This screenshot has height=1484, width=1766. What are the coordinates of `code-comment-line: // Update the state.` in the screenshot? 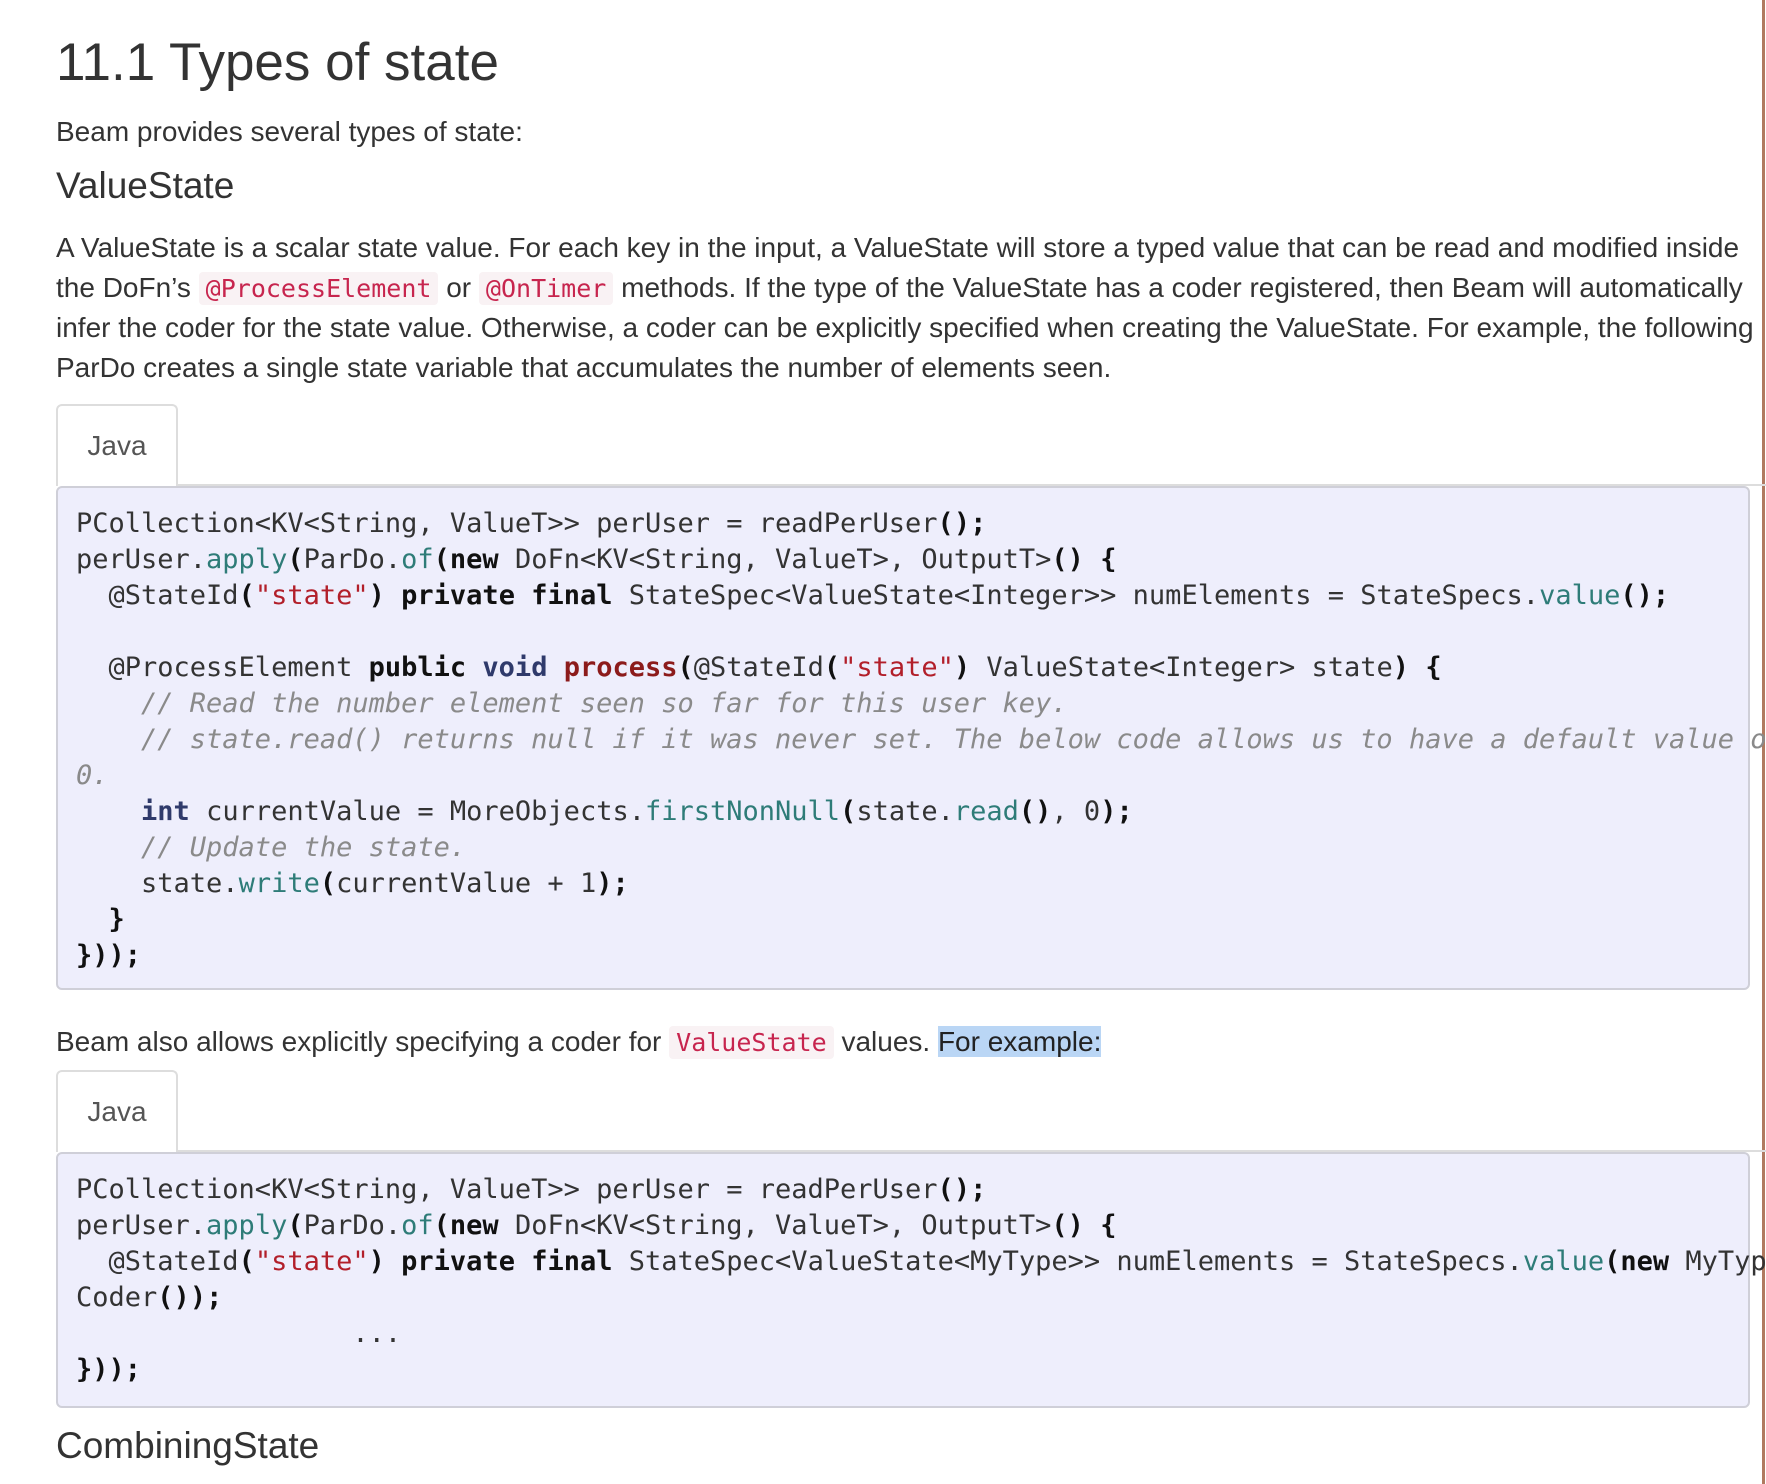 It's located at (271, 847).